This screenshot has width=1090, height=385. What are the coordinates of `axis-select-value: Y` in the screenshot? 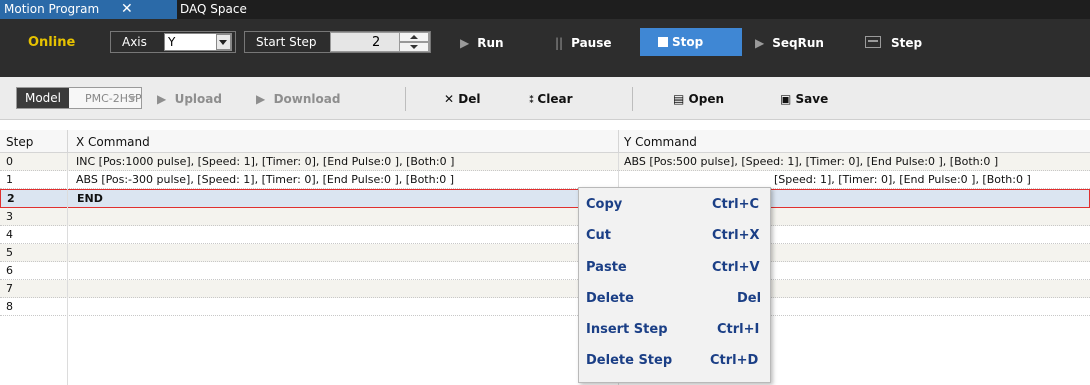 It's located at (172, 42).